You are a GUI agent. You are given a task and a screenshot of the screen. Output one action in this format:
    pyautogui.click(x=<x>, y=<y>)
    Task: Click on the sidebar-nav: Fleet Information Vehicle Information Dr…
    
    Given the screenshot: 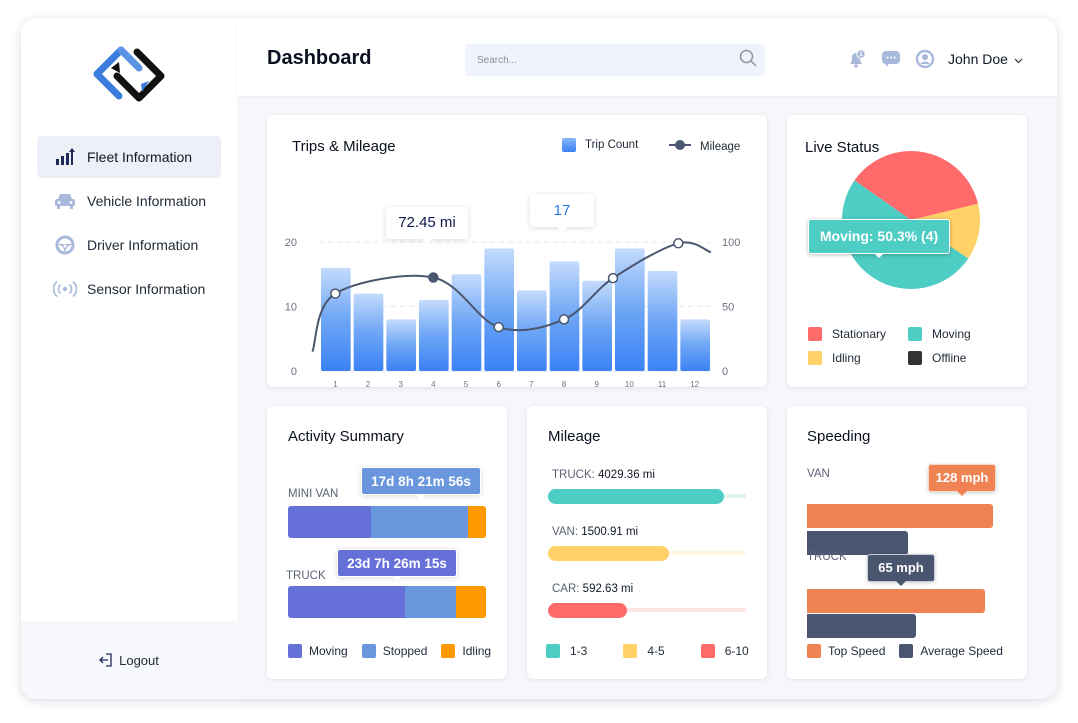 What is the action you would take?
    pyautogui.click(x=129, y=224)
    